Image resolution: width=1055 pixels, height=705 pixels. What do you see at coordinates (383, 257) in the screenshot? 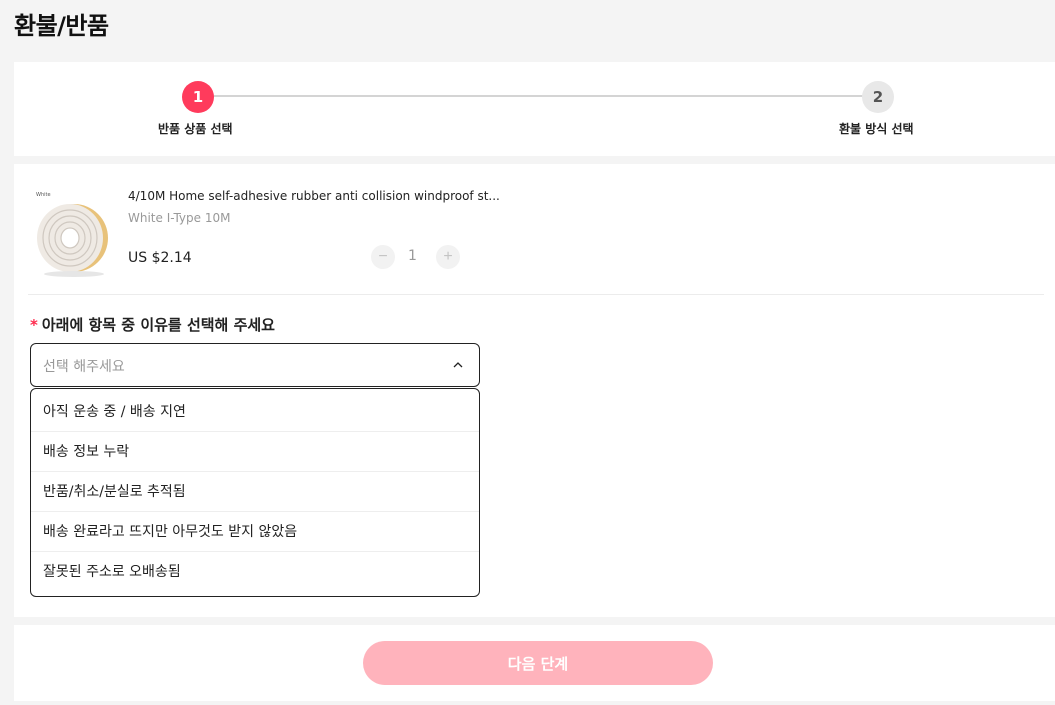
I see `quantity-decrease-button: −` at bounding box center [383, 257].